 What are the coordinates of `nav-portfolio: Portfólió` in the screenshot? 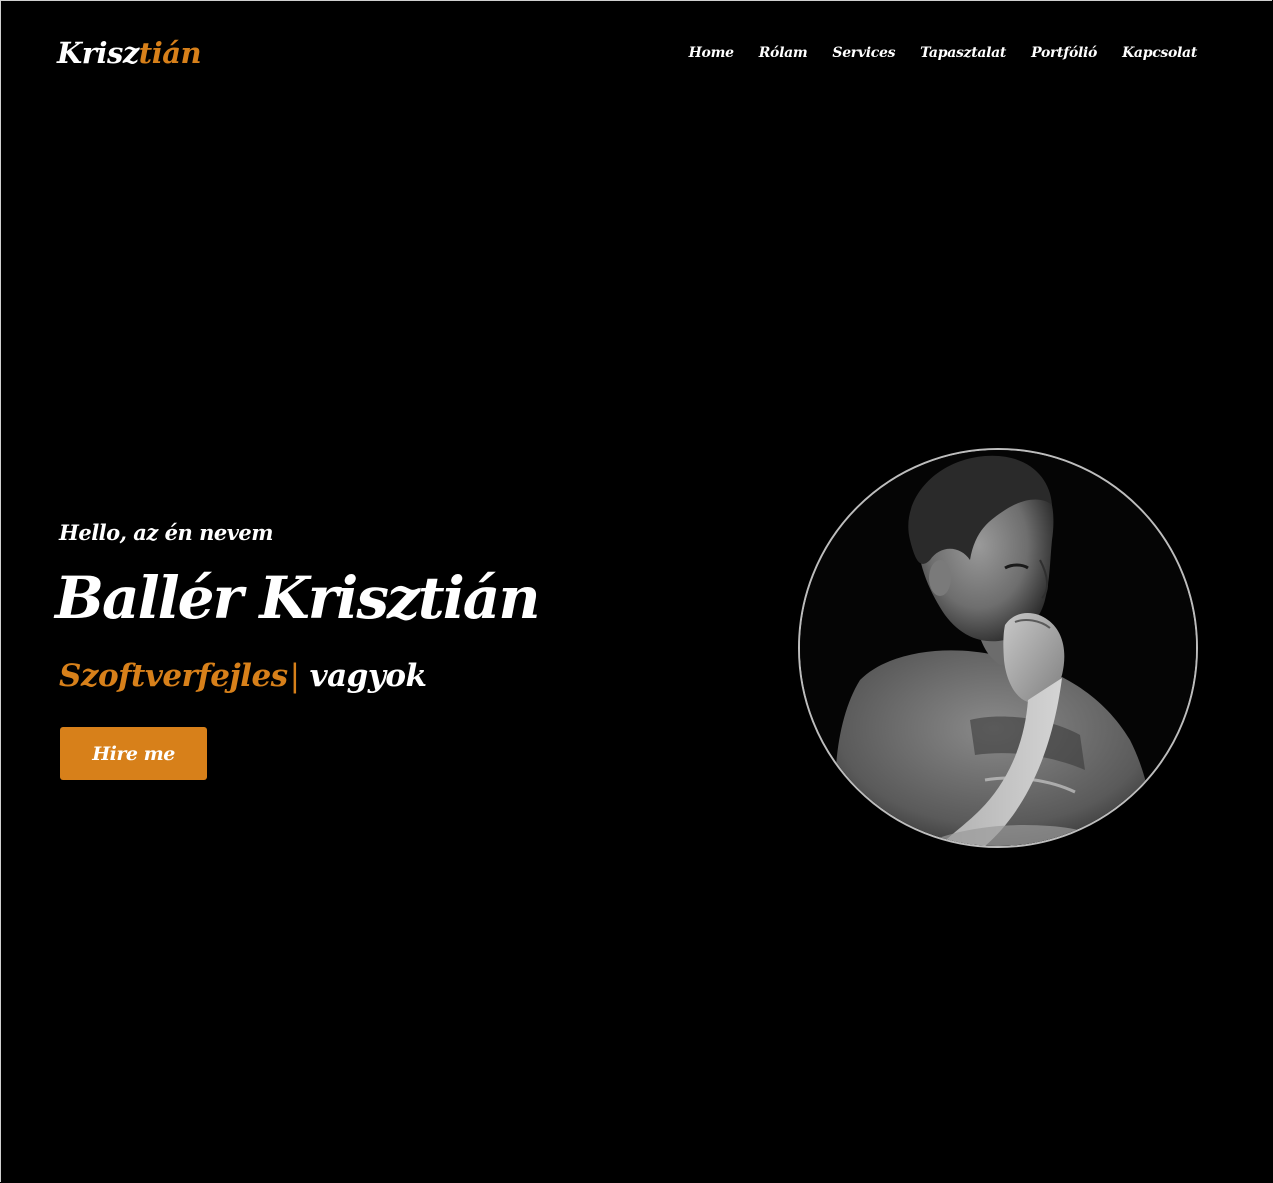 It's located at (1064, 53).